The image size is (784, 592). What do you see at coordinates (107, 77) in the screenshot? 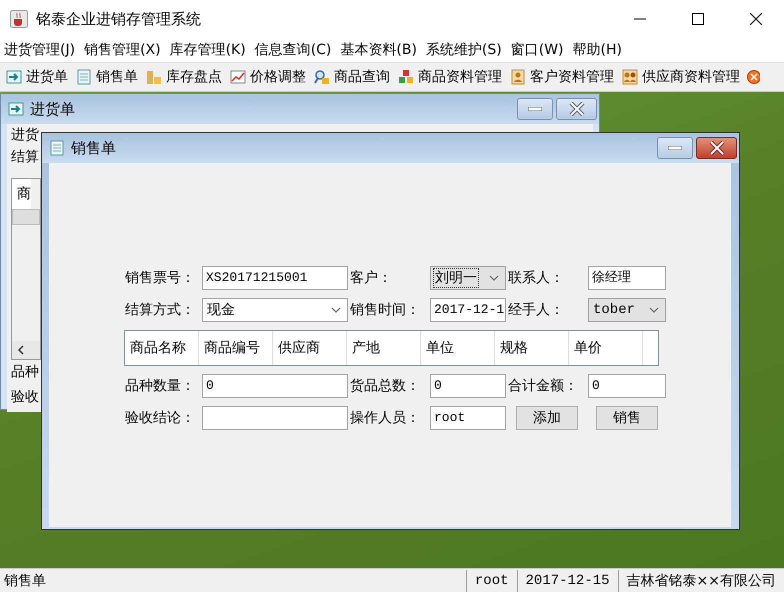
I see `toolbar-button: 销售单` at bounding box center [107, 77].